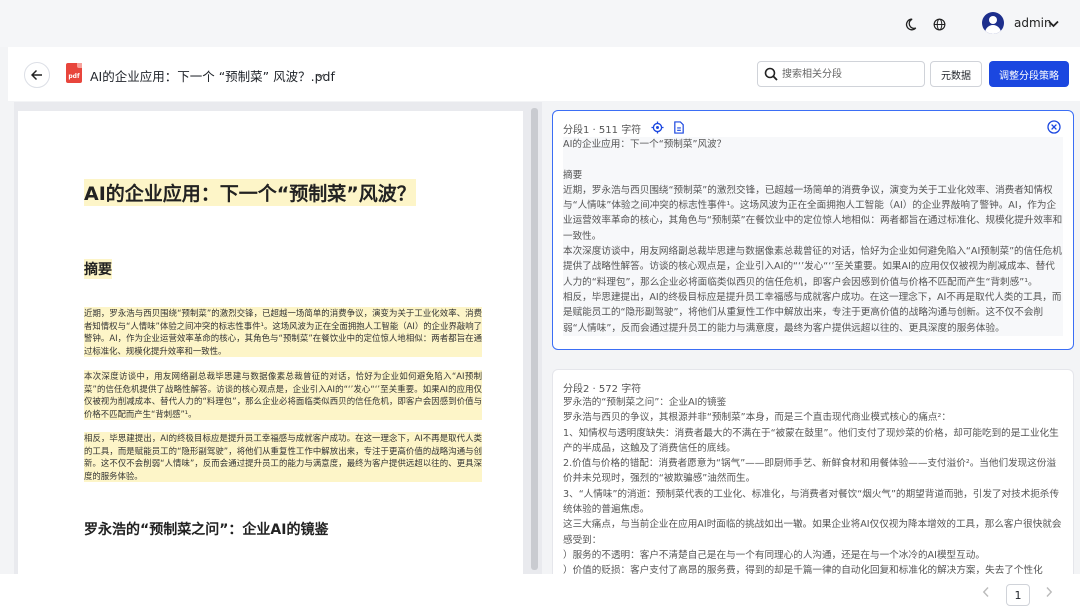 Image resolution: width=1080 pixels, height=611 pixels. I want to click on segment-search, so click(841, 74).